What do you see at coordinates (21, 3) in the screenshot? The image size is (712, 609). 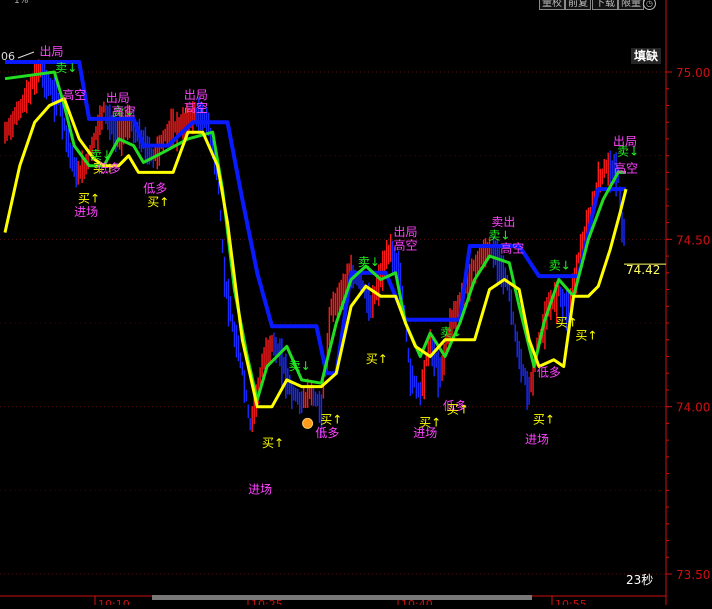 I see `top-left-label: 1%` at bounding box center [21, 3].